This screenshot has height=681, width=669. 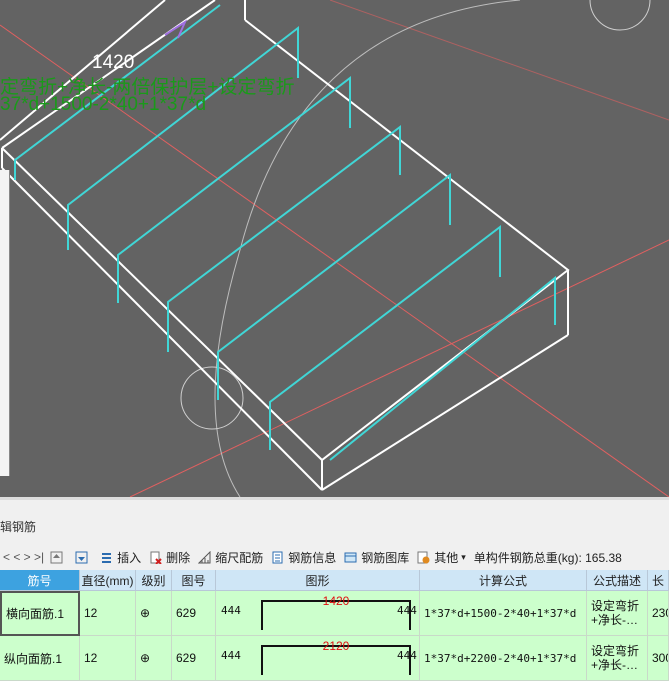 I want to click on rebar-info-button: 钢筋信息, so click(x=303, y=557).